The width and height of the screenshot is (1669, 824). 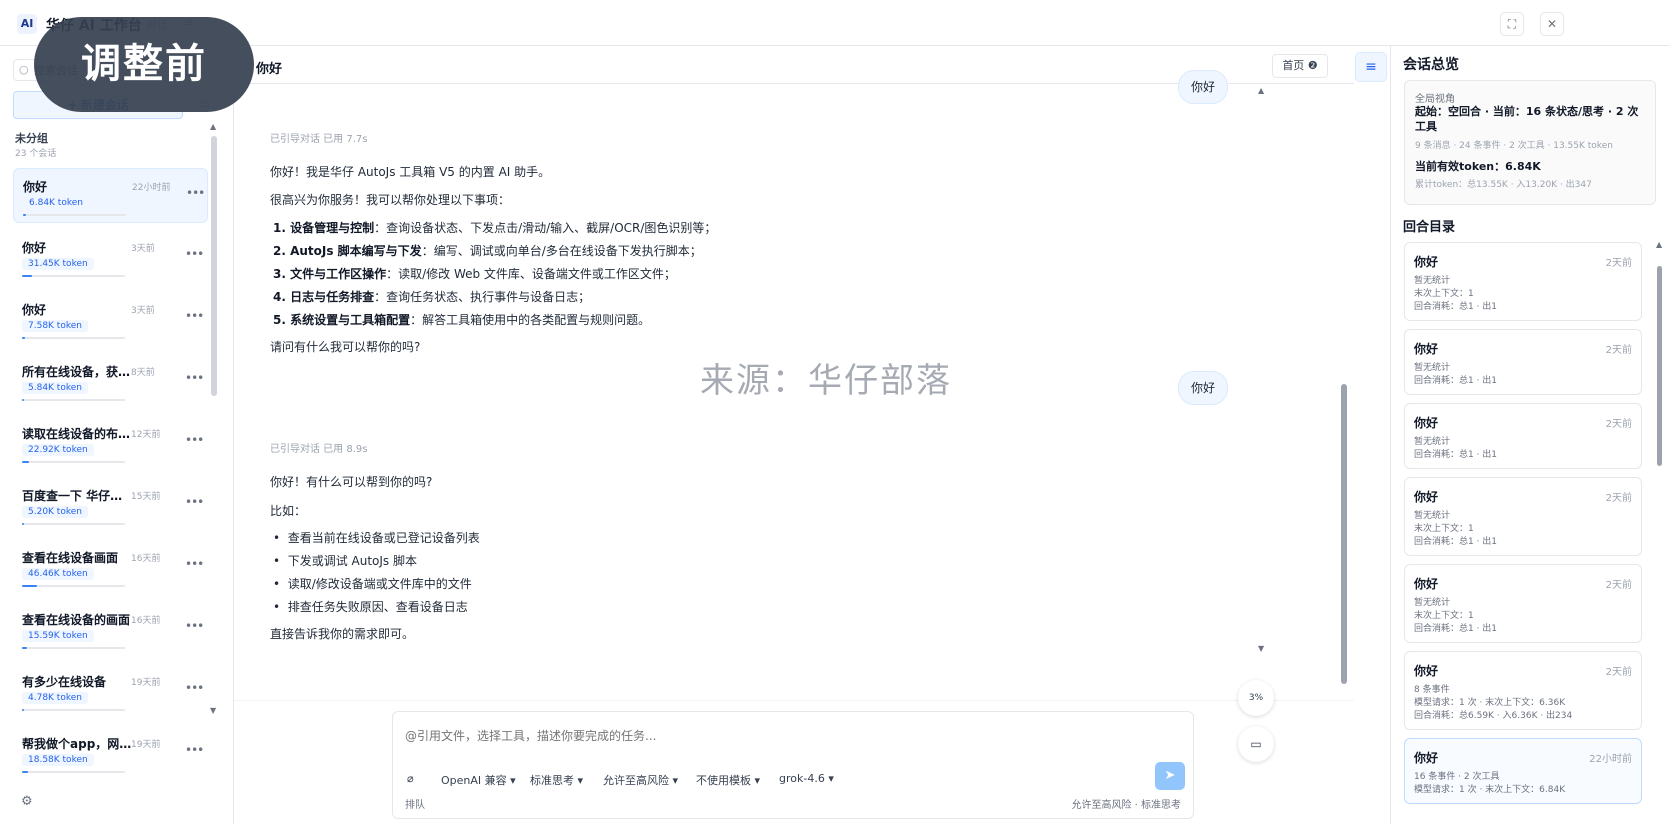 What do you see at coordinates (110, 753) in the screenshot?
I see `conversation-item: 帮我做个app，网… 19天前 18.58K token •••` at bounding box center [110, 753].